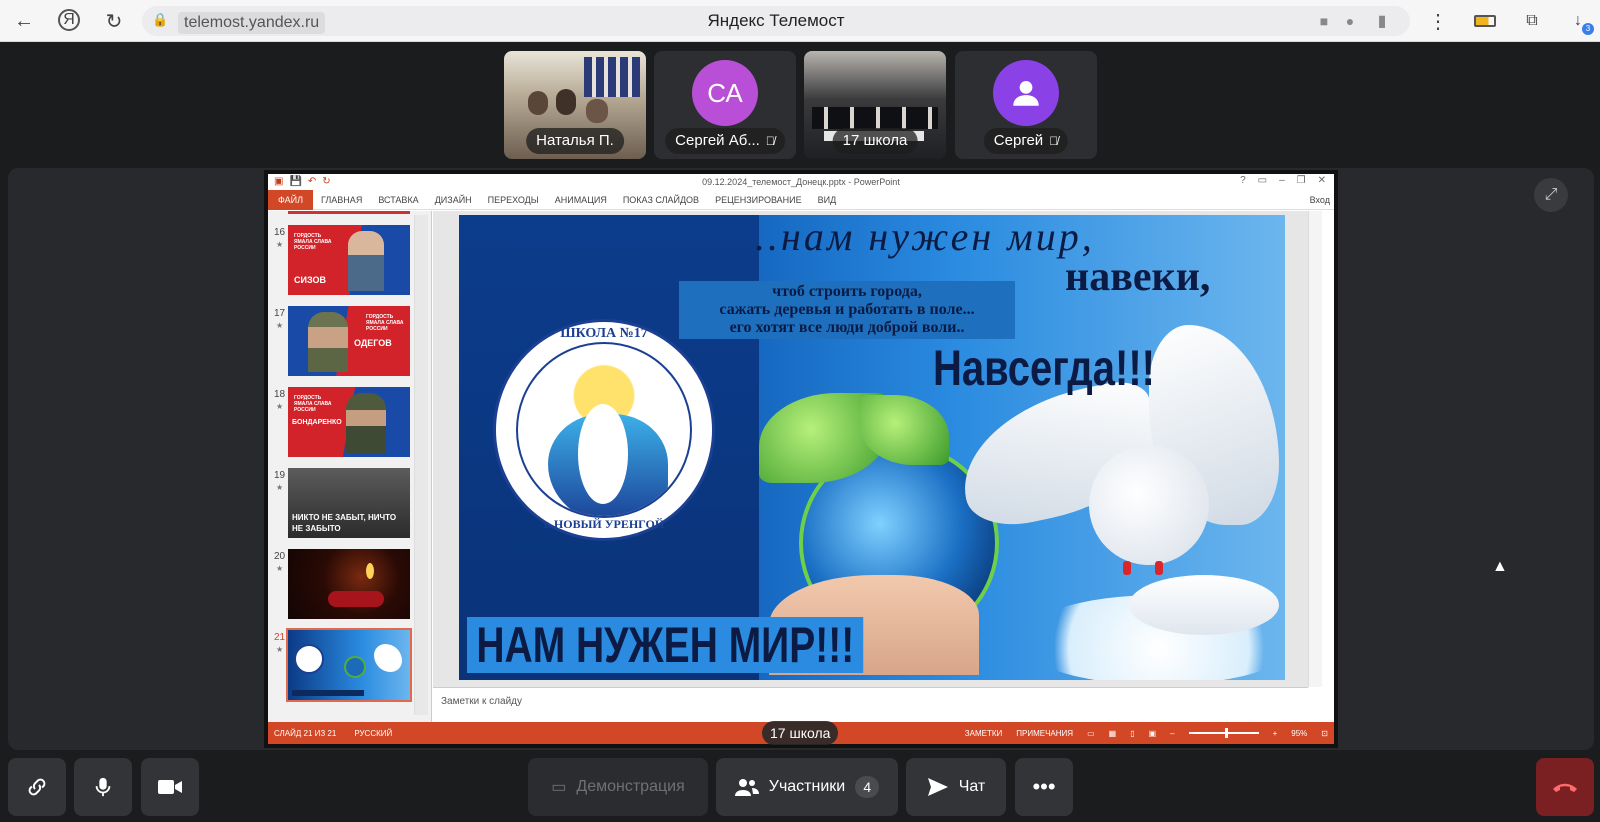 The height and width of the screenshot is (822, 1600). Describe the element at coordinates (310, 280) in the screenshot. I see `thumbnail-text: СИЗОВ` at that location.